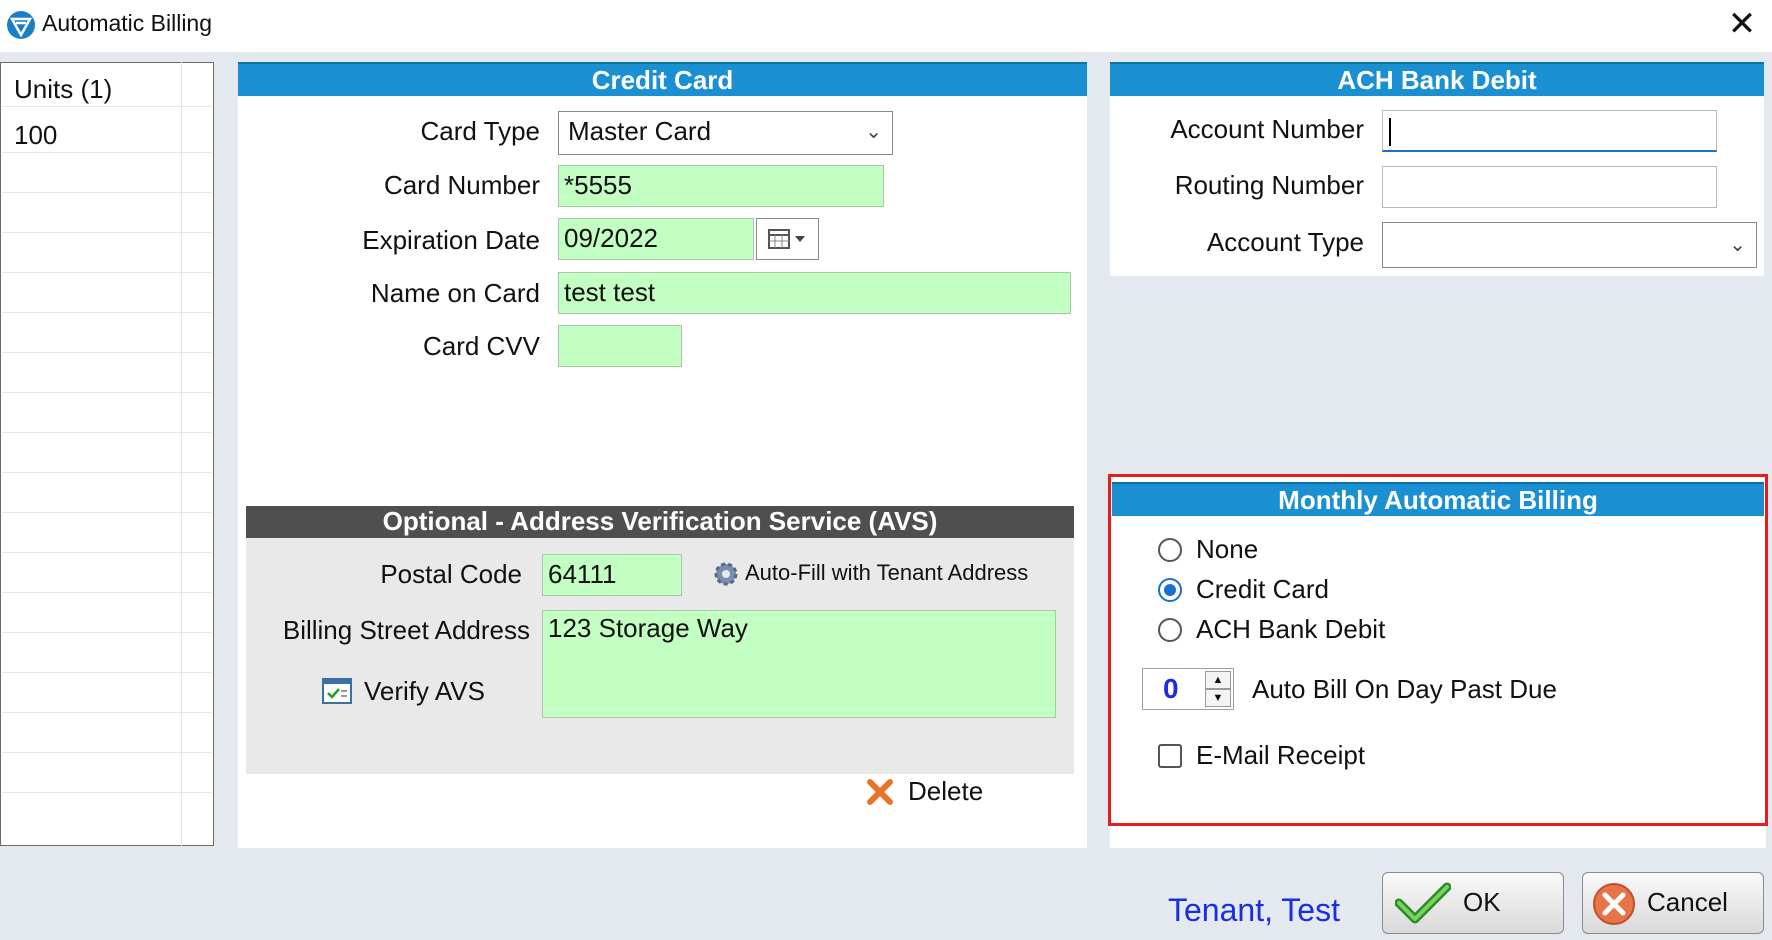 The image size is (1772, 940). I want to click on day-past-due-spinner: 0 ▲ ▼, so click(1188, 689).